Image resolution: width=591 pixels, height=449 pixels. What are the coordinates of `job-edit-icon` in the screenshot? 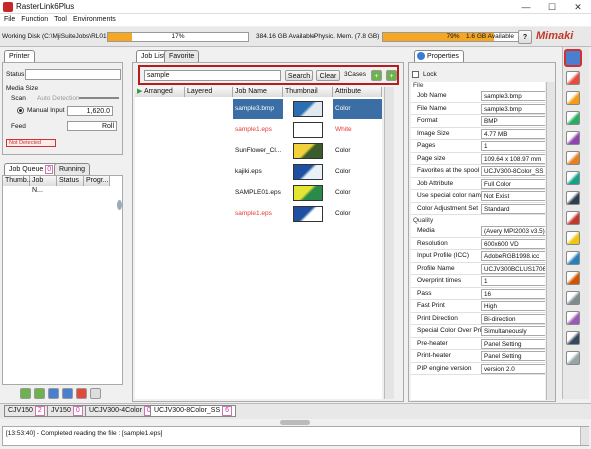 It's located at (573, 138).